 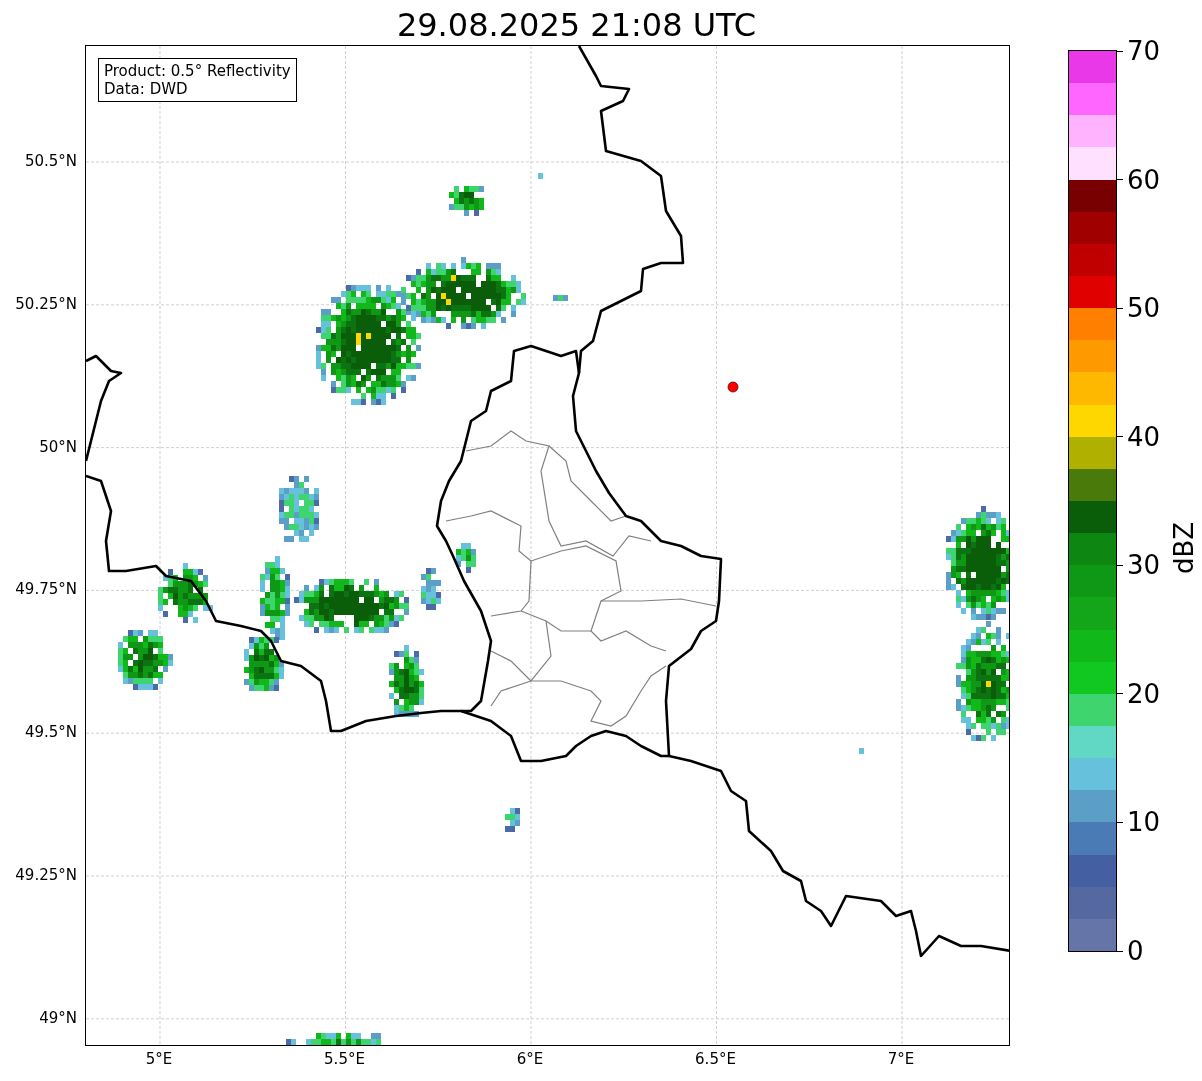 What do you see at coordinates (159, 1059) in the screenshot?
I see `longitude-label: 5°E` at bounding box center [159, 1059].